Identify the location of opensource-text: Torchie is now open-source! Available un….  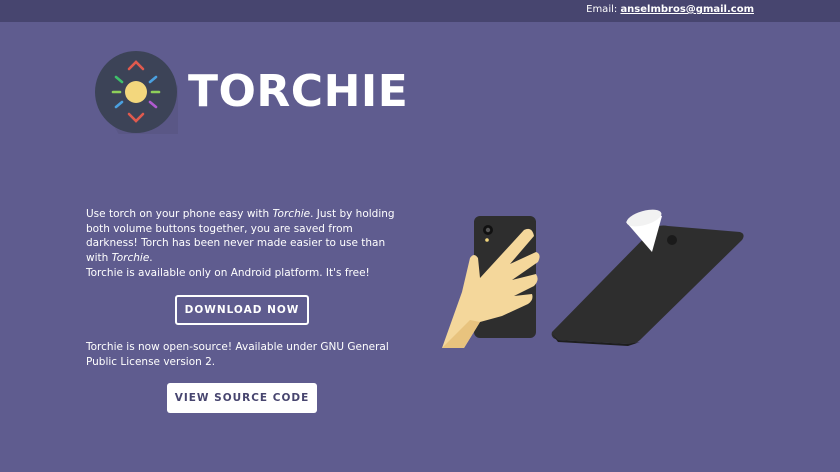
(237, 354).